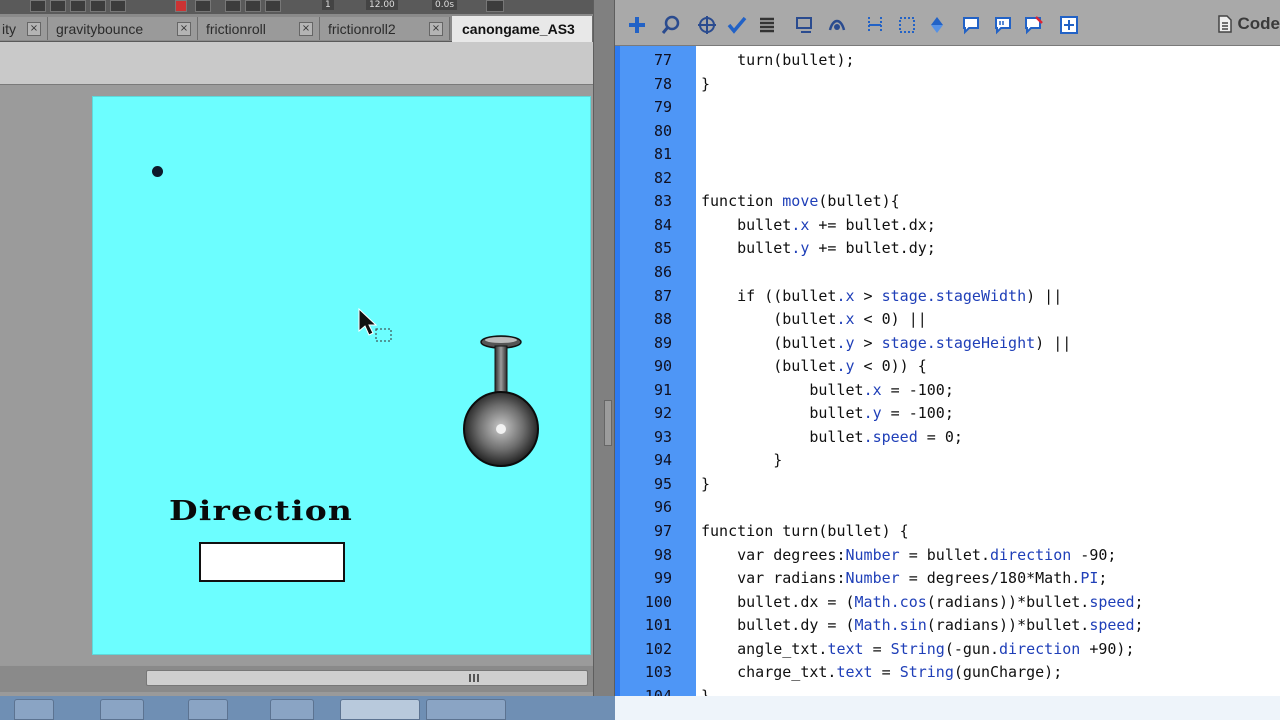 The height and width of the screenshot is (720, 1280). I want to click on code-token: function turn(bullet) {, so click(805, 531).